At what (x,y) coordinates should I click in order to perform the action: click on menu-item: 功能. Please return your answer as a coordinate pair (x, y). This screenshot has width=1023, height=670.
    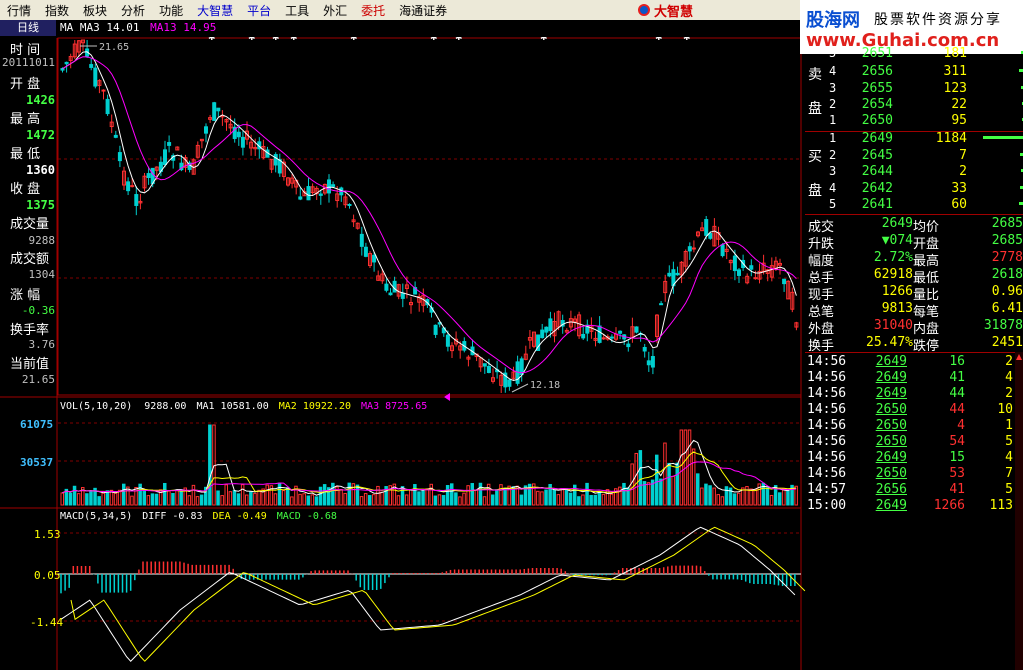
    Looking at the image, I should click on (171, 10).